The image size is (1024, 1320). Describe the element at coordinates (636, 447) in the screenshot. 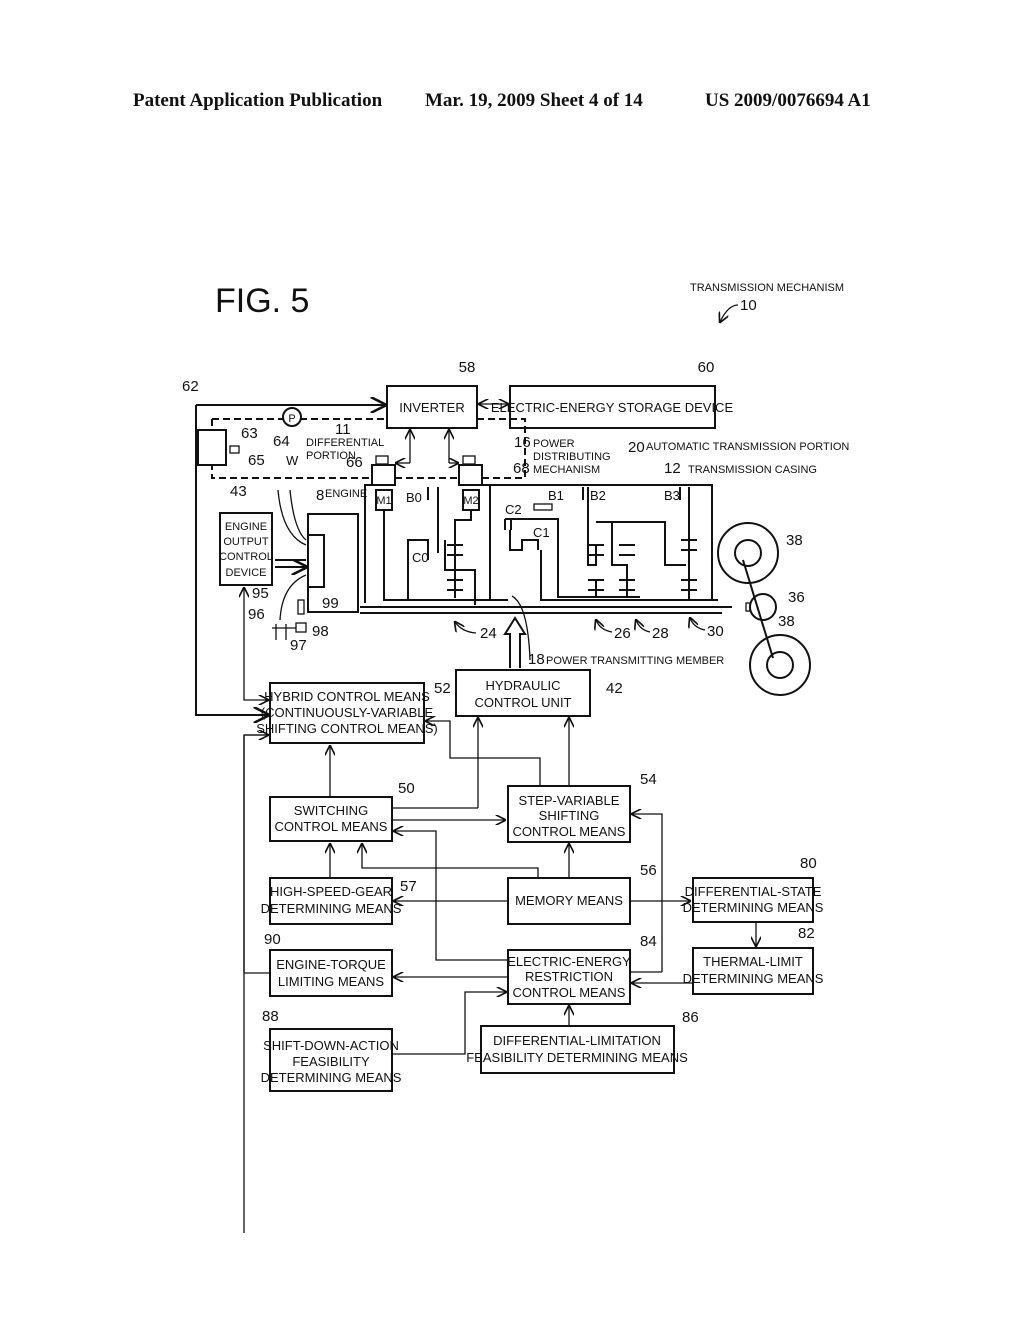

I see `svg-text: 20` at that location.